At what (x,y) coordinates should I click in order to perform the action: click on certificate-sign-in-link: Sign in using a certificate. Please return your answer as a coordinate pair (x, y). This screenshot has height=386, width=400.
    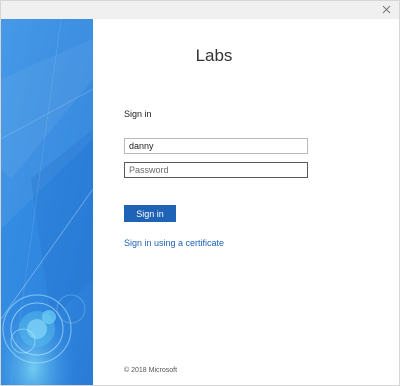
    Looking at the image, I should click on (174, 243).